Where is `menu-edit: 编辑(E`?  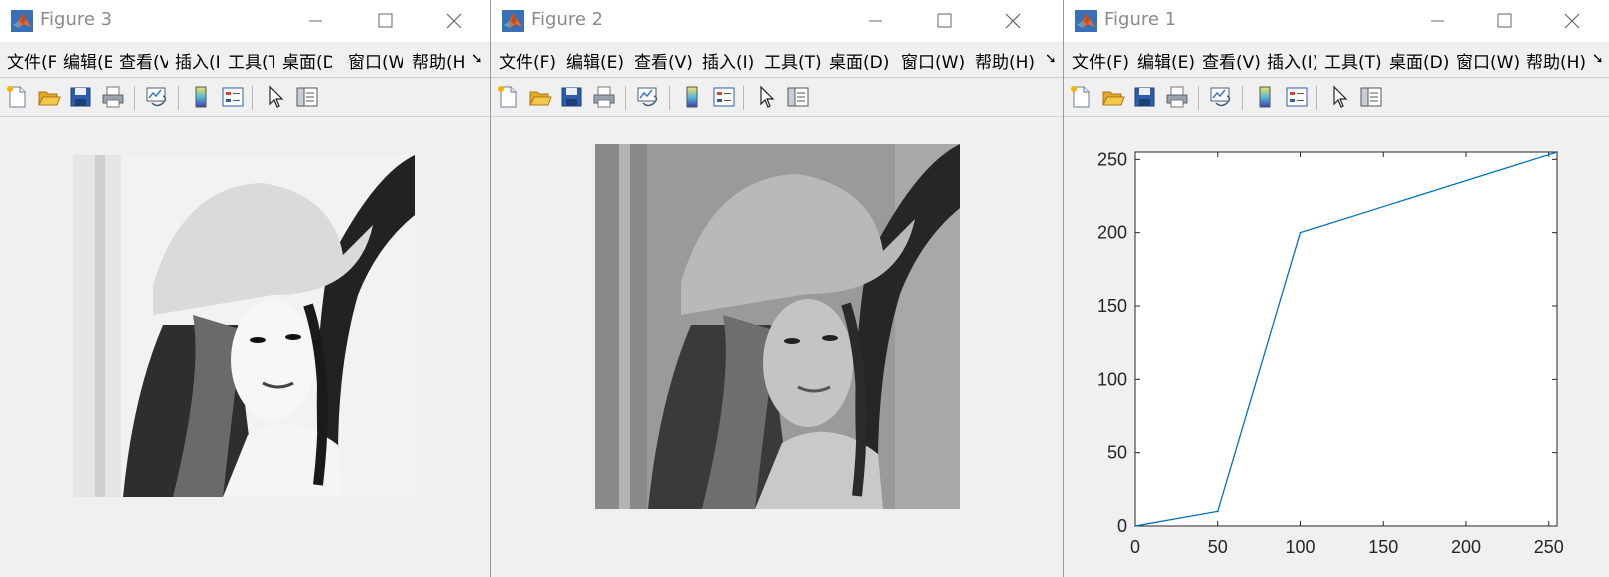 menu-edit: 编辑(E is located at coordinates (87, 60).